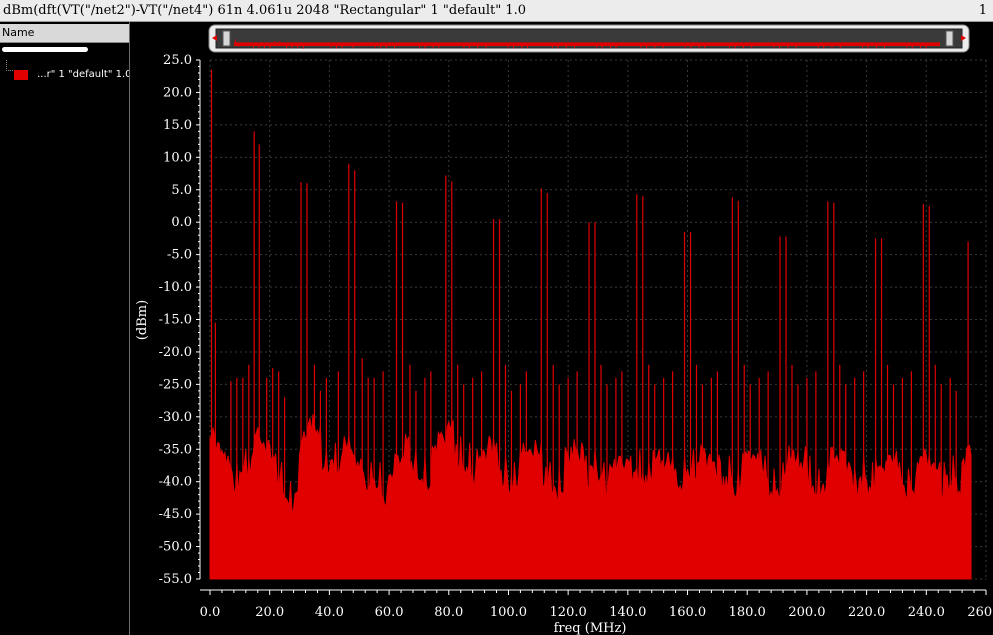 Image resolution: width=993 pixels, height=635 pixels. I want to click on y-axis-label: (dBm), so click(142, 320).